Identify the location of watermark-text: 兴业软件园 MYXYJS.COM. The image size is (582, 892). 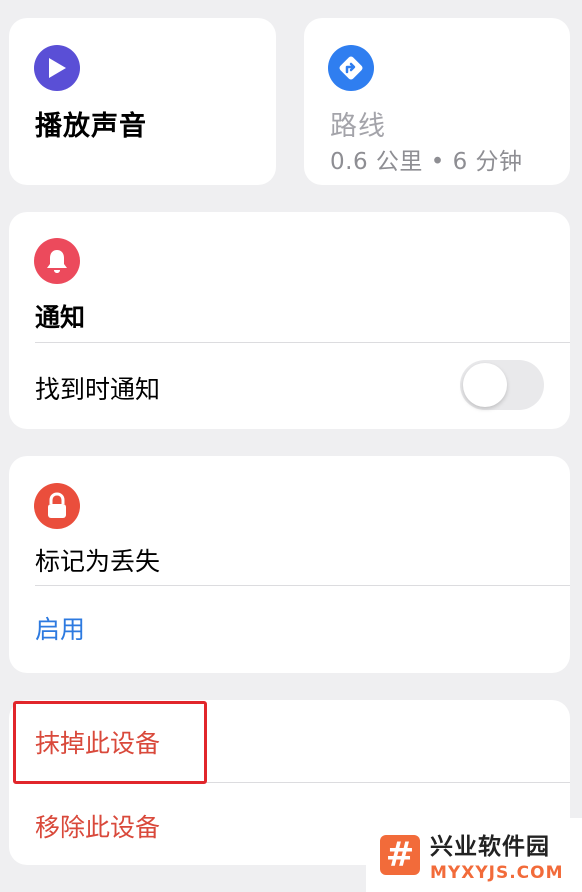
(497, 855).